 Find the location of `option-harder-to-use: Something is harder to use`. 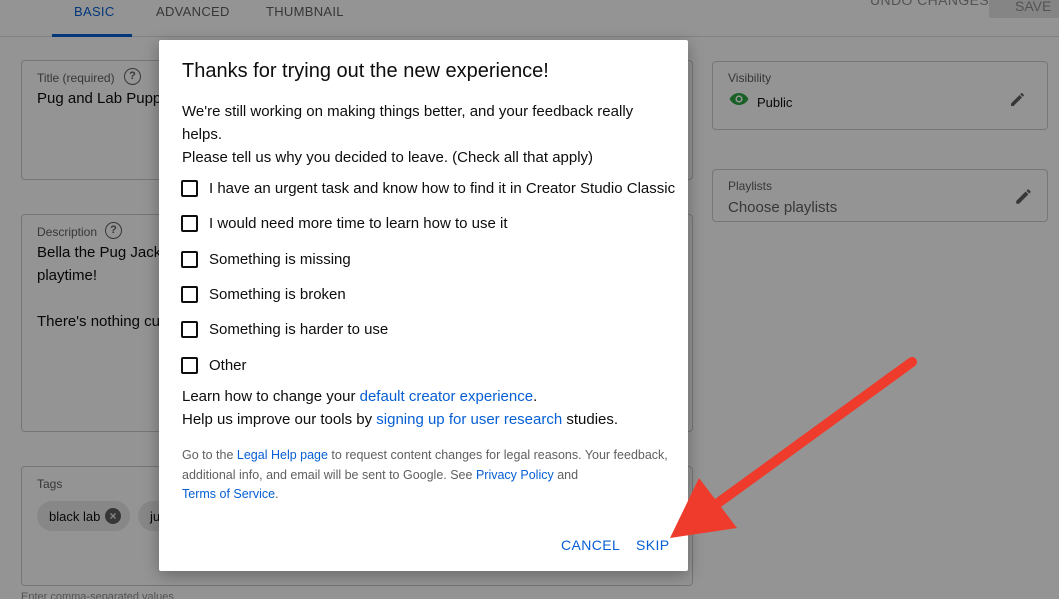

option-harder-to-use: Something is harder to use is located at coordinates (284, 329).